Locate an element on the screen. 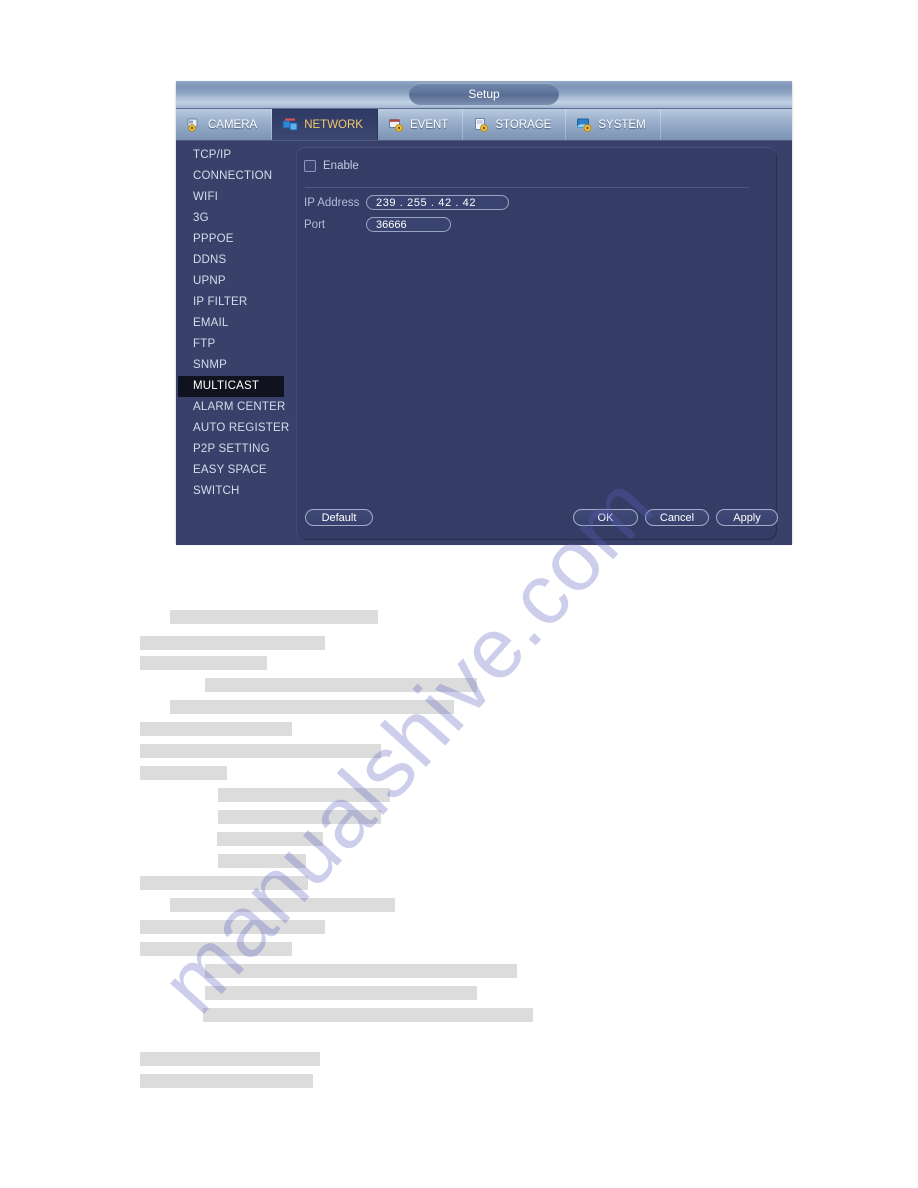 This screenshot has width=918, height=1188. dialog-title: Setup is located at coordinates (484, 94).